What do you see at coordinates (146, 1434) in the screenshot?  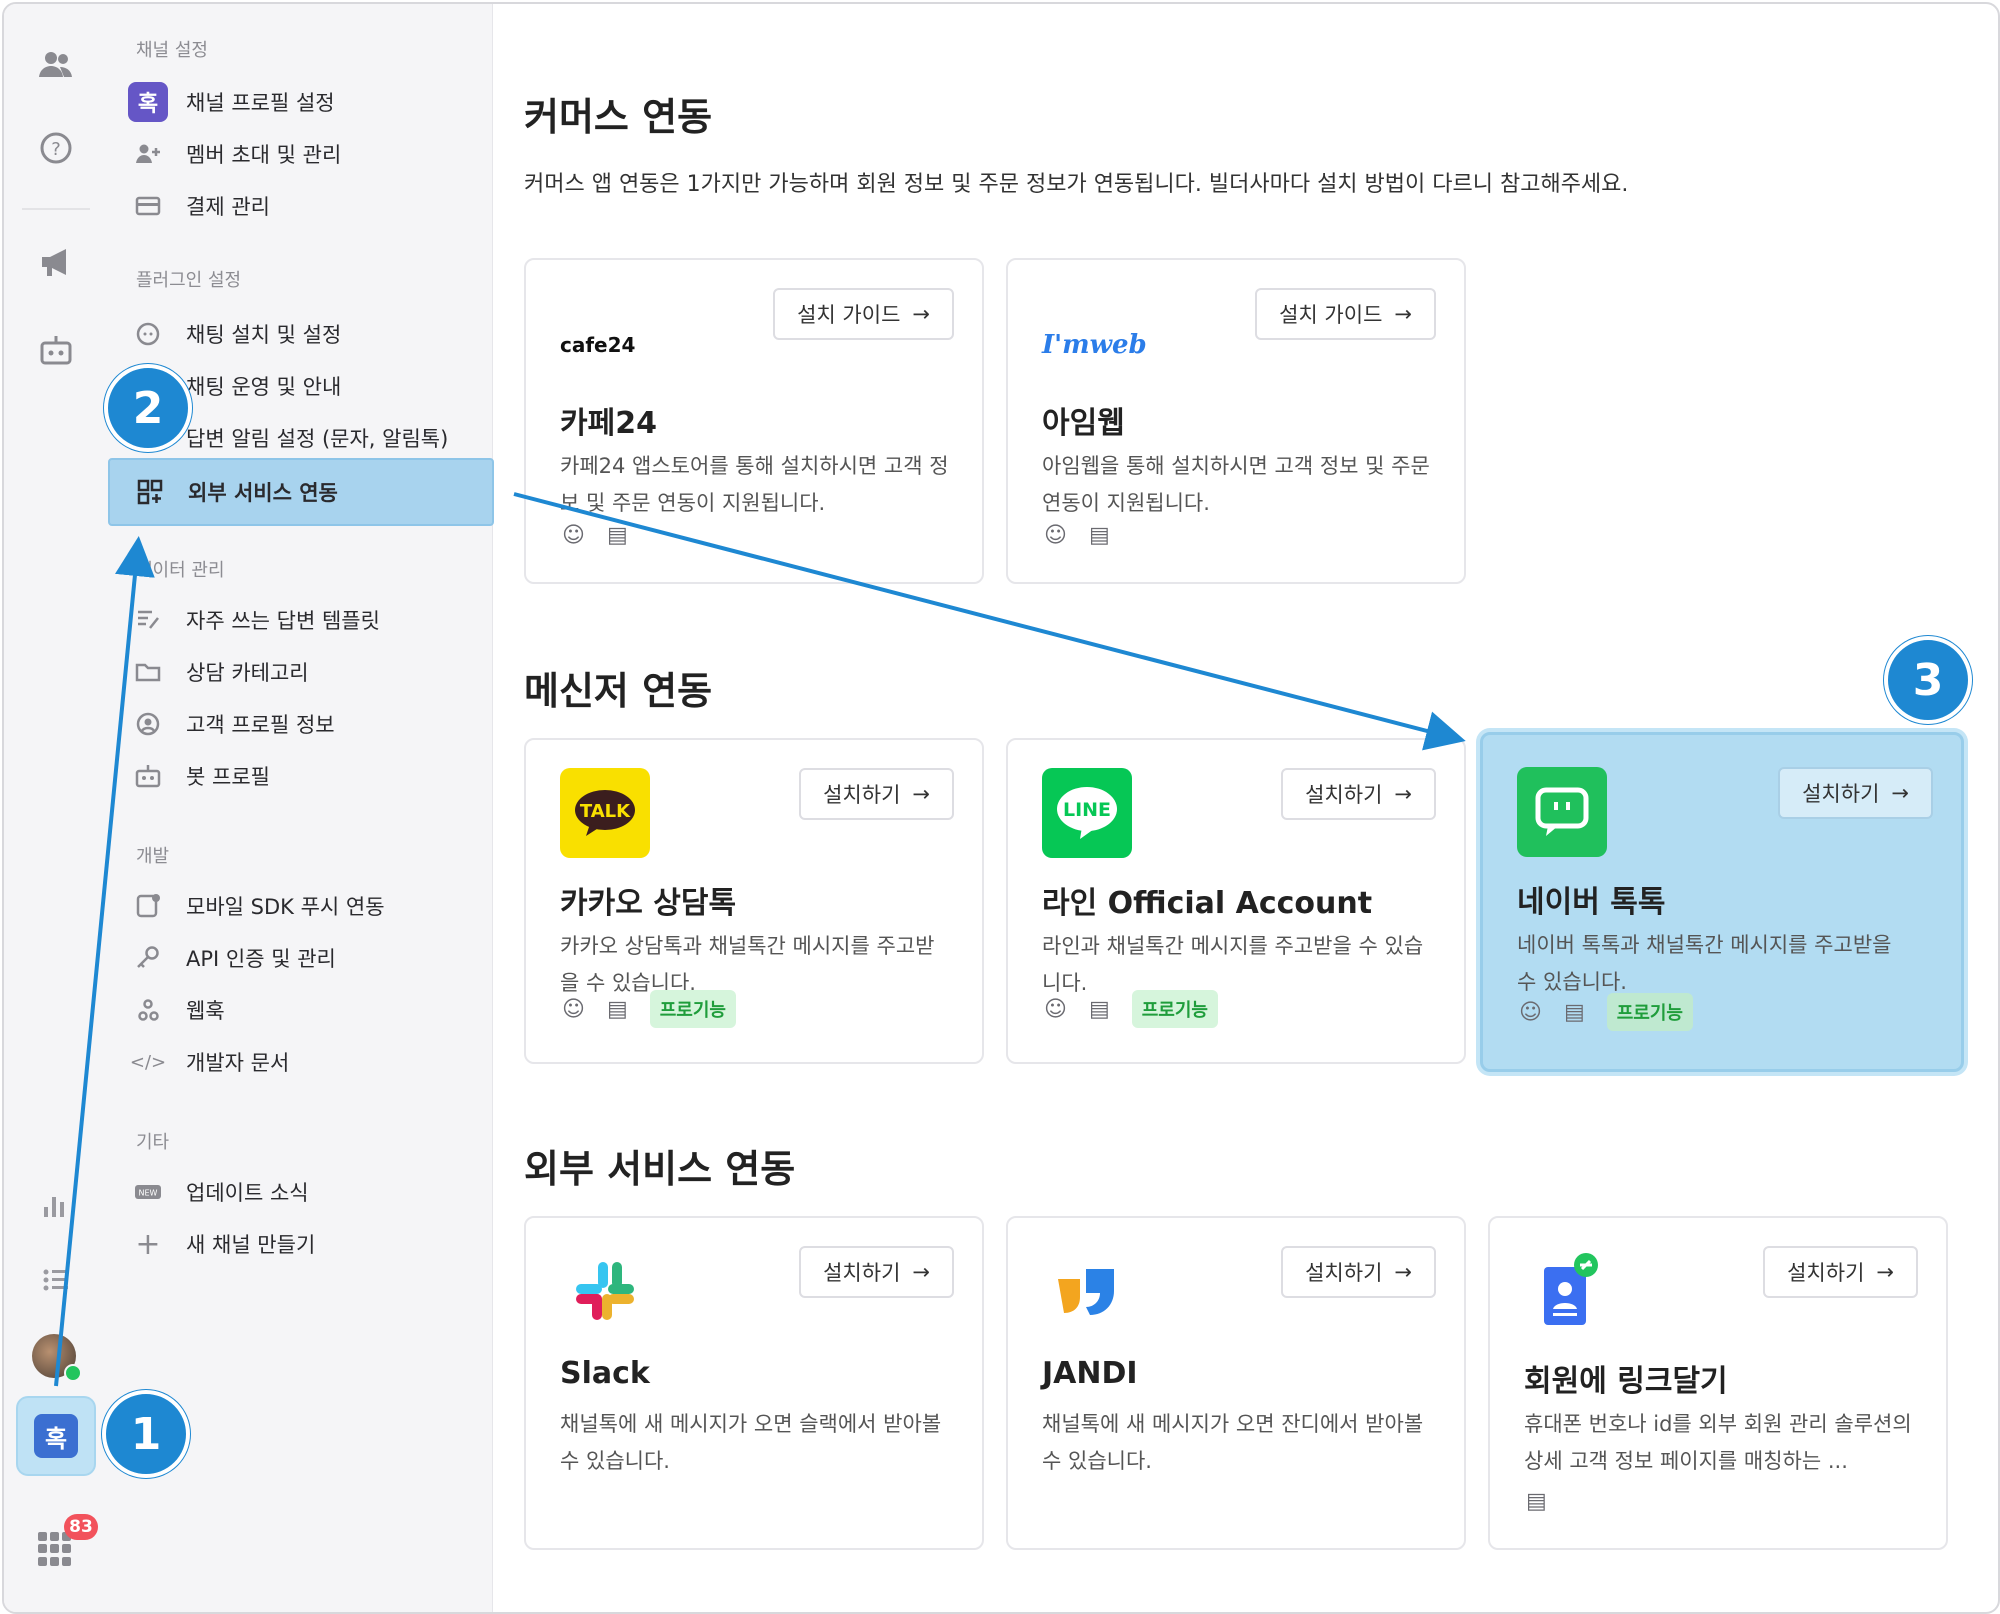 I see `annotation-step-1: 1` at bounding box center [146, 1434].